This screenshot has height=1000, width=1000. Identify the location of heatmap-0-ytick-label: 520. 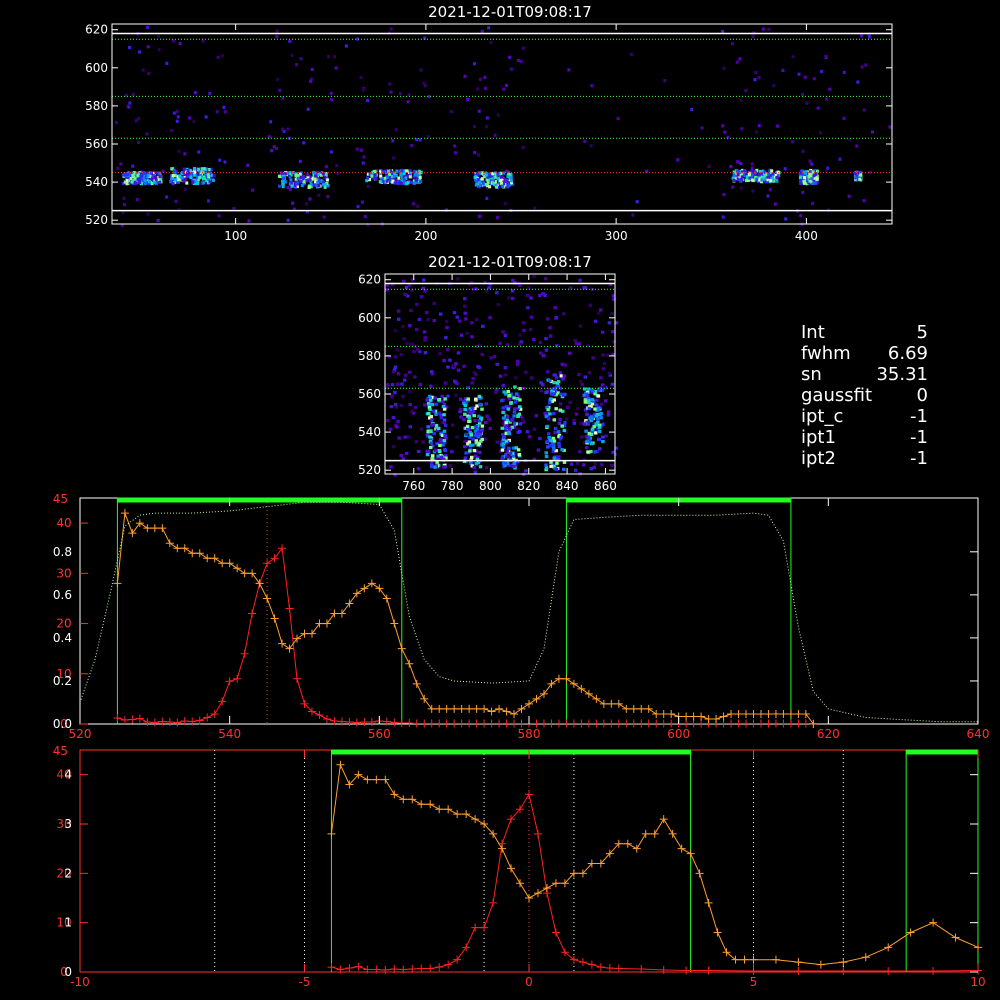
(96, 220).